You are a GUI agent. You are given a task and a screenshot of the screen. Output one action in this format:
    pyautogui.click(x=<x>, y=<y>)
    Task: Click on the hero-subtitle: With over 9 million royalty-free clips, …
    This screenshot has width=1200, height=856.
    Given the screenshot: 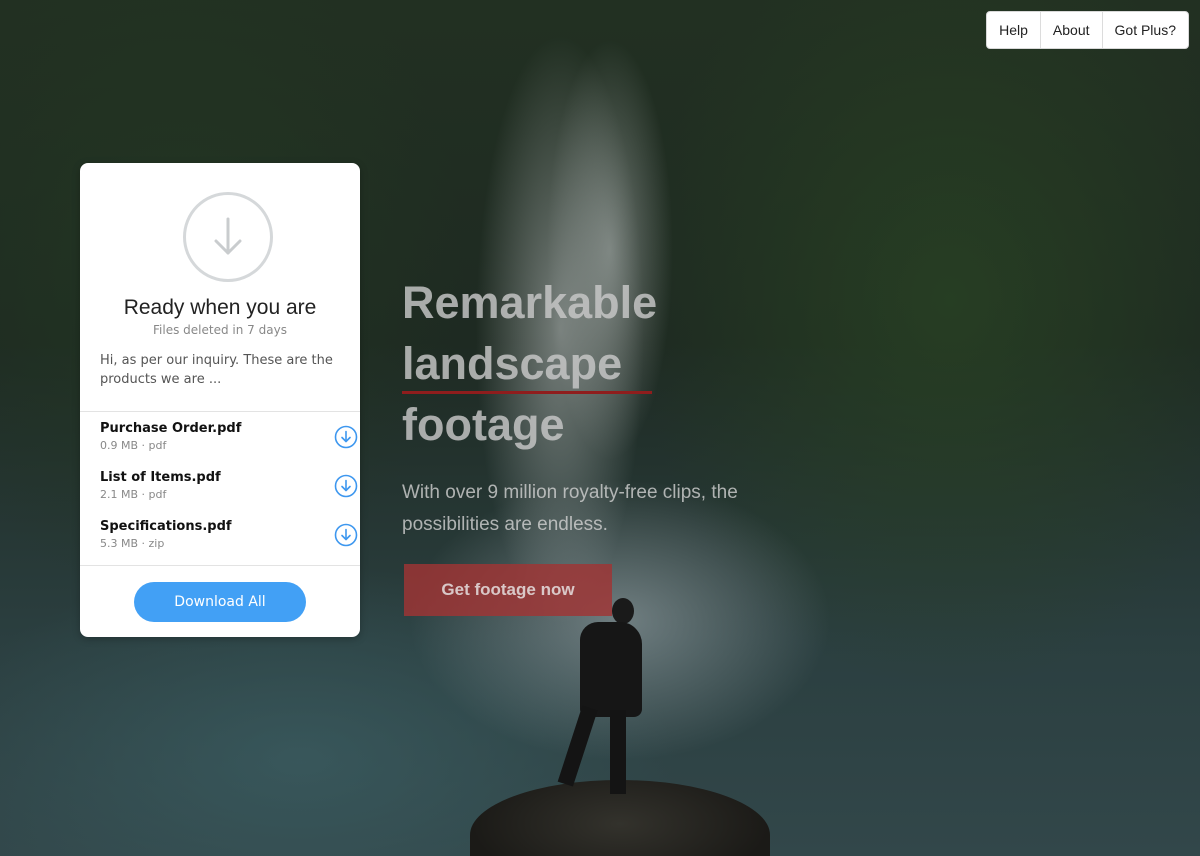 What is the action you would take?
    pyautogui.click(x=570, y=508)
    